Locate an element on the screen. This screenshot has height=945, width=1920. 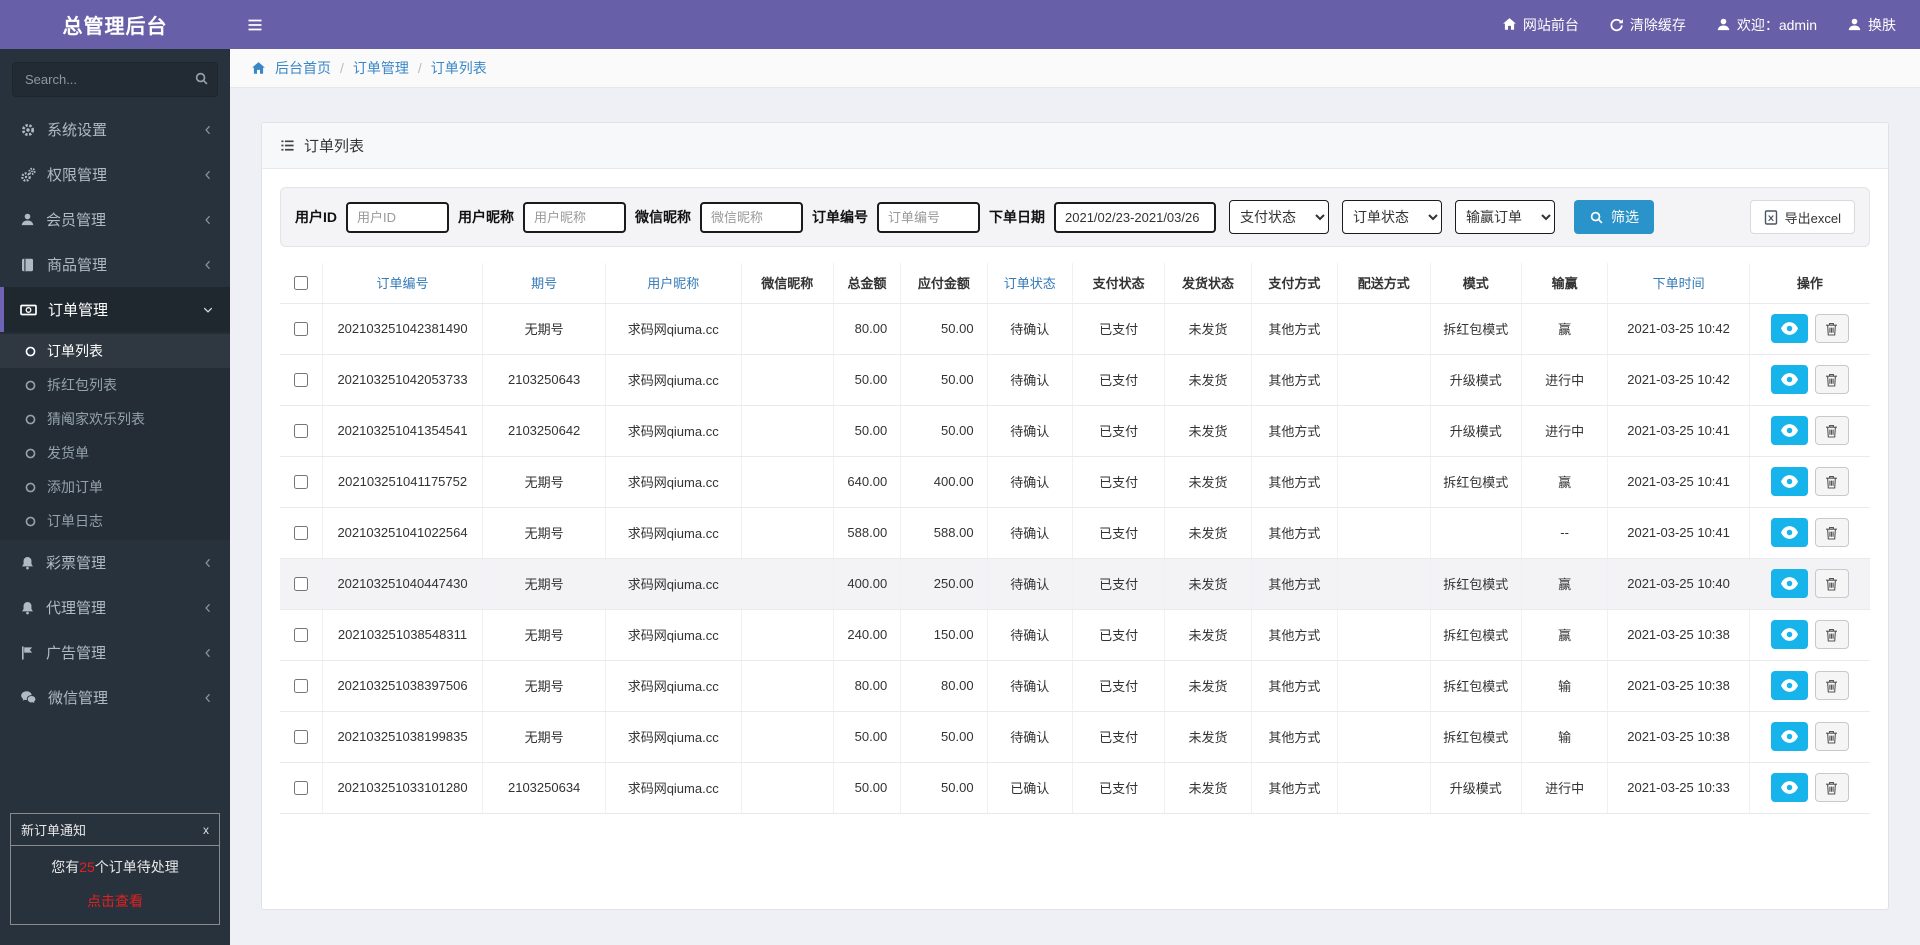
sidebar-item-1: 权限管理 is located at coordinates (115, 174).